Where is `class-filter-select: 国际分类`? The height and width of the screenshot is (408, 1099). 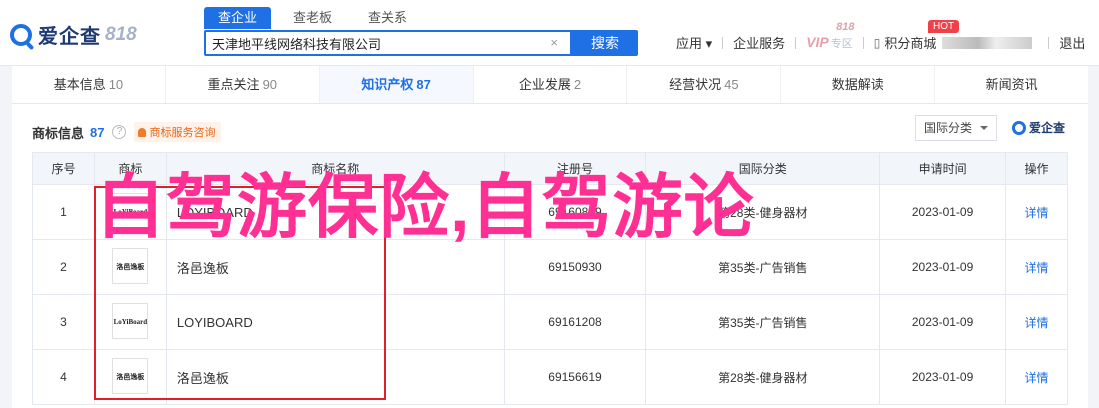
class-filter-select: 国际分类 is located at coordinates (956, 128).